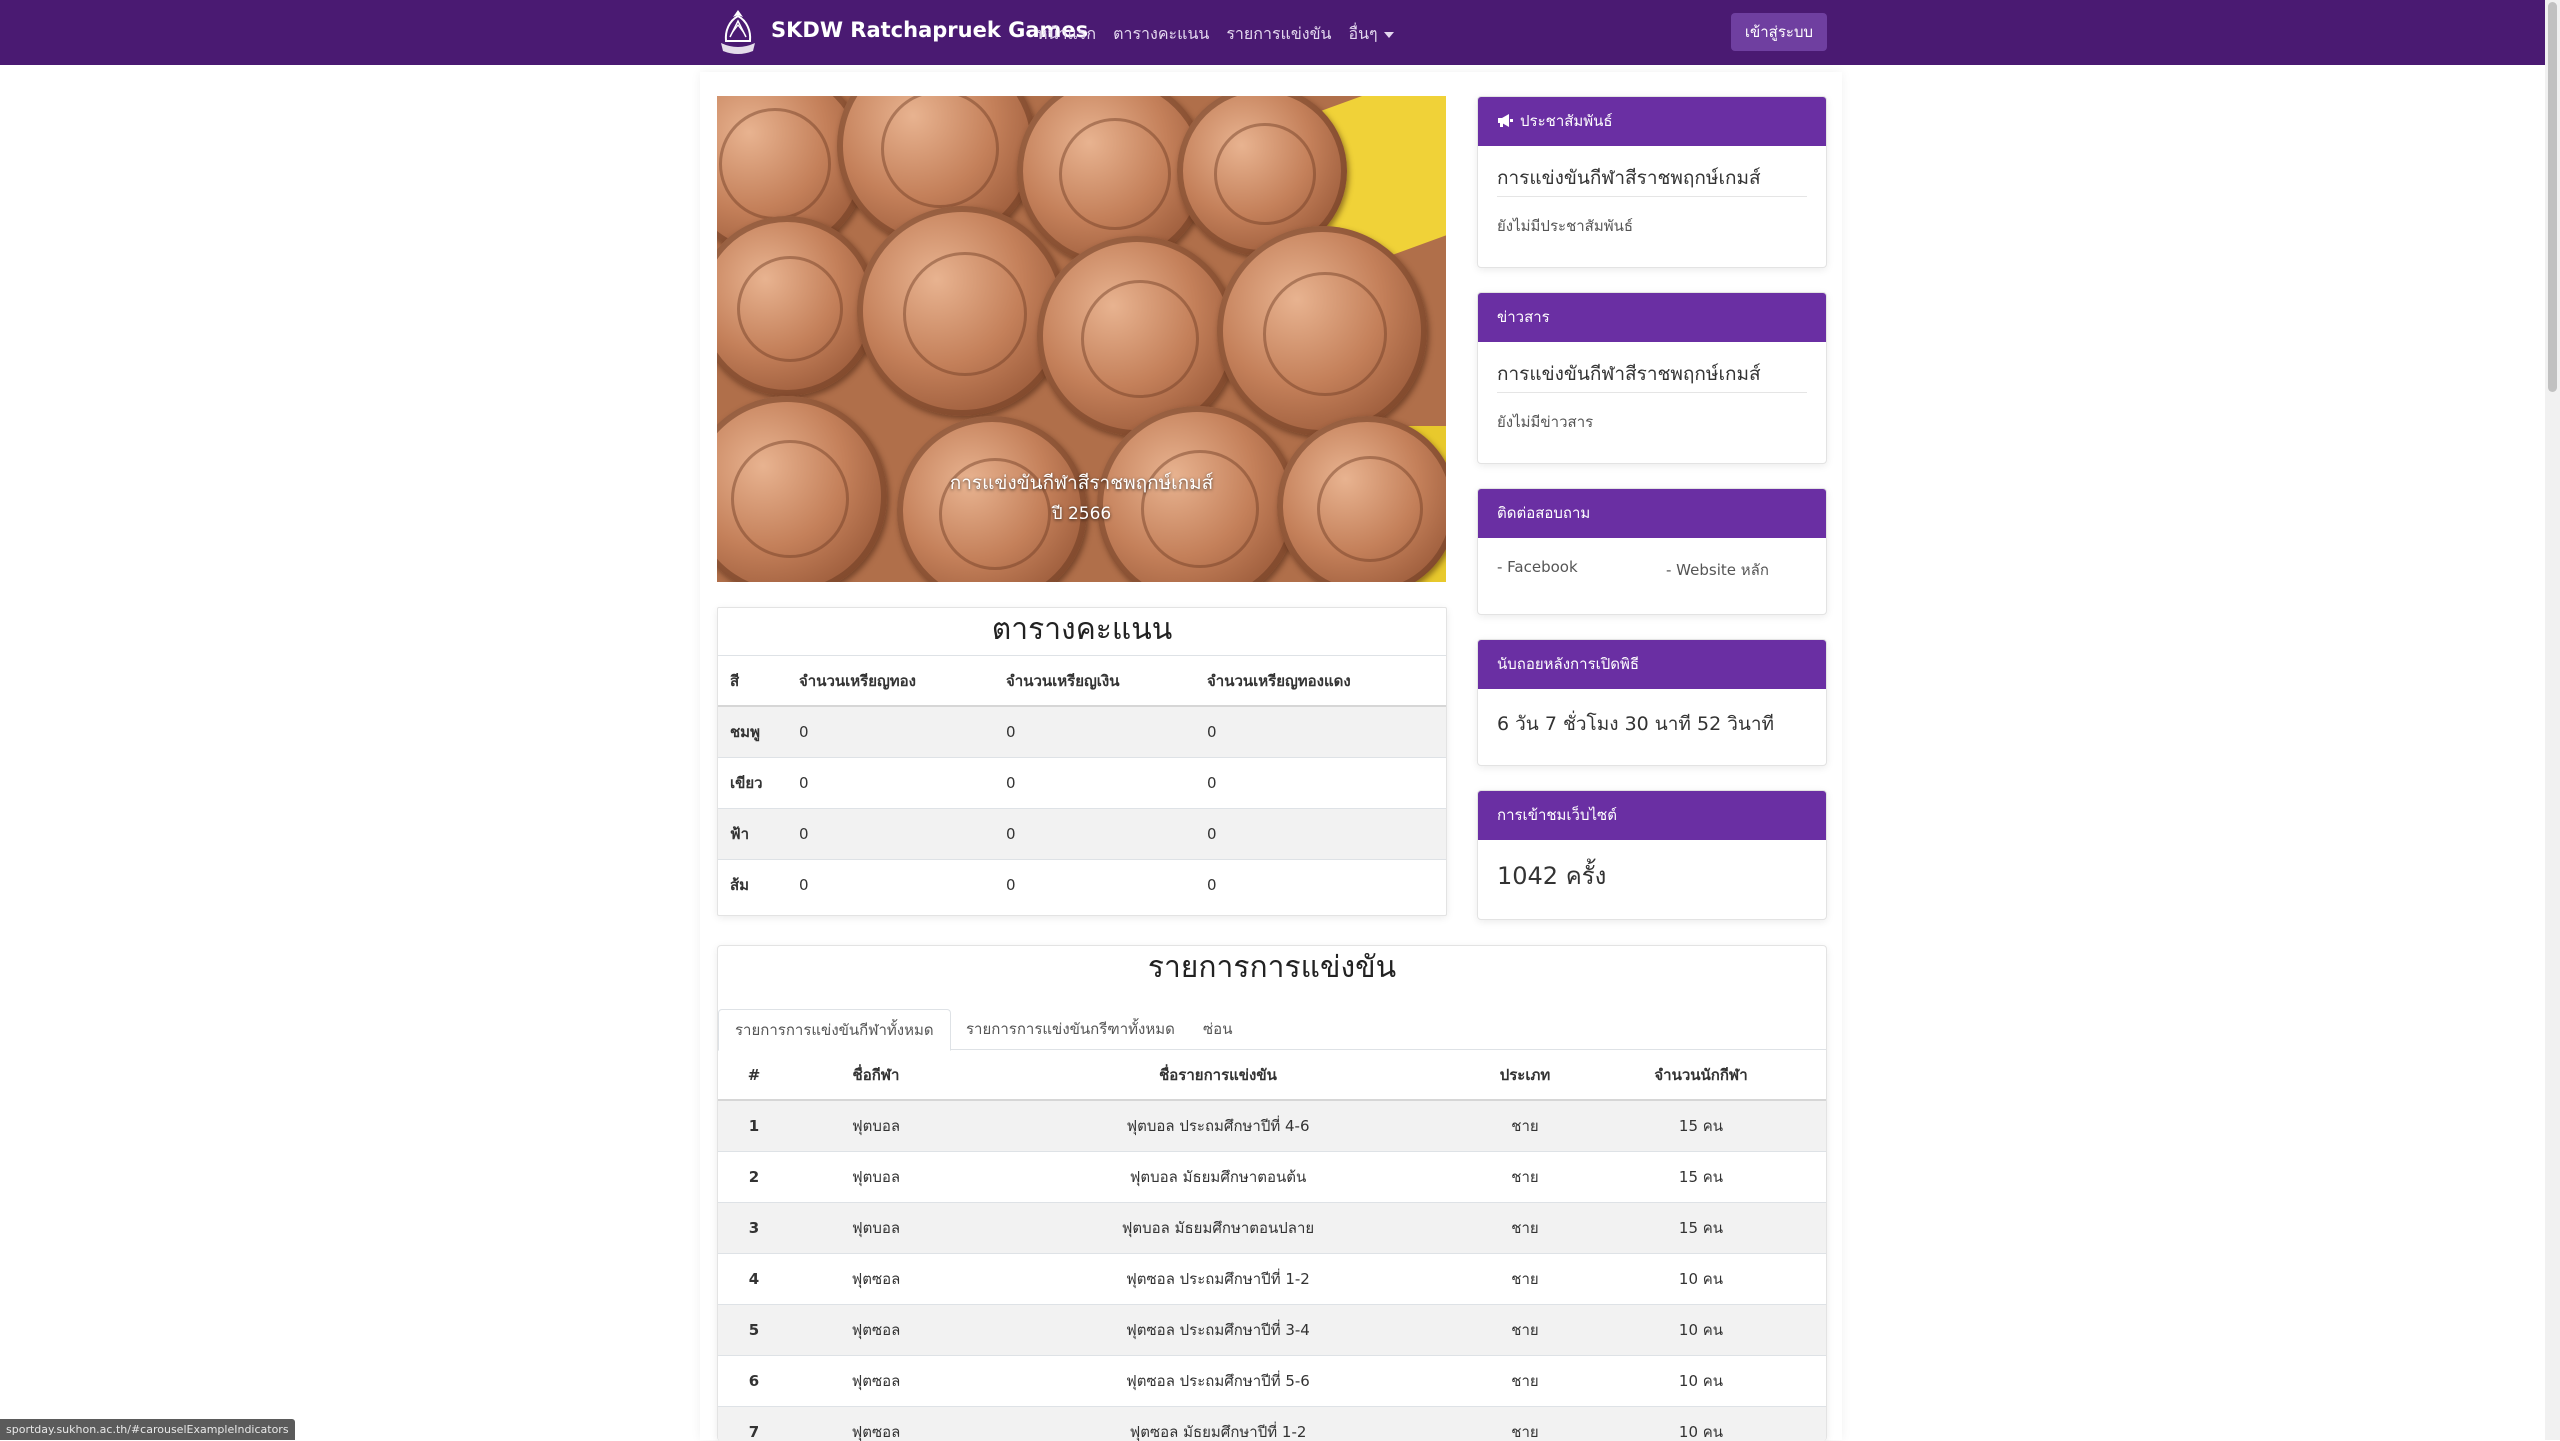  What do you see at coordinates (1105, 681) in the screenshot?
I see `col-silver: จำนวนเหรียญเงิน` at bounding box center [1105, 681].